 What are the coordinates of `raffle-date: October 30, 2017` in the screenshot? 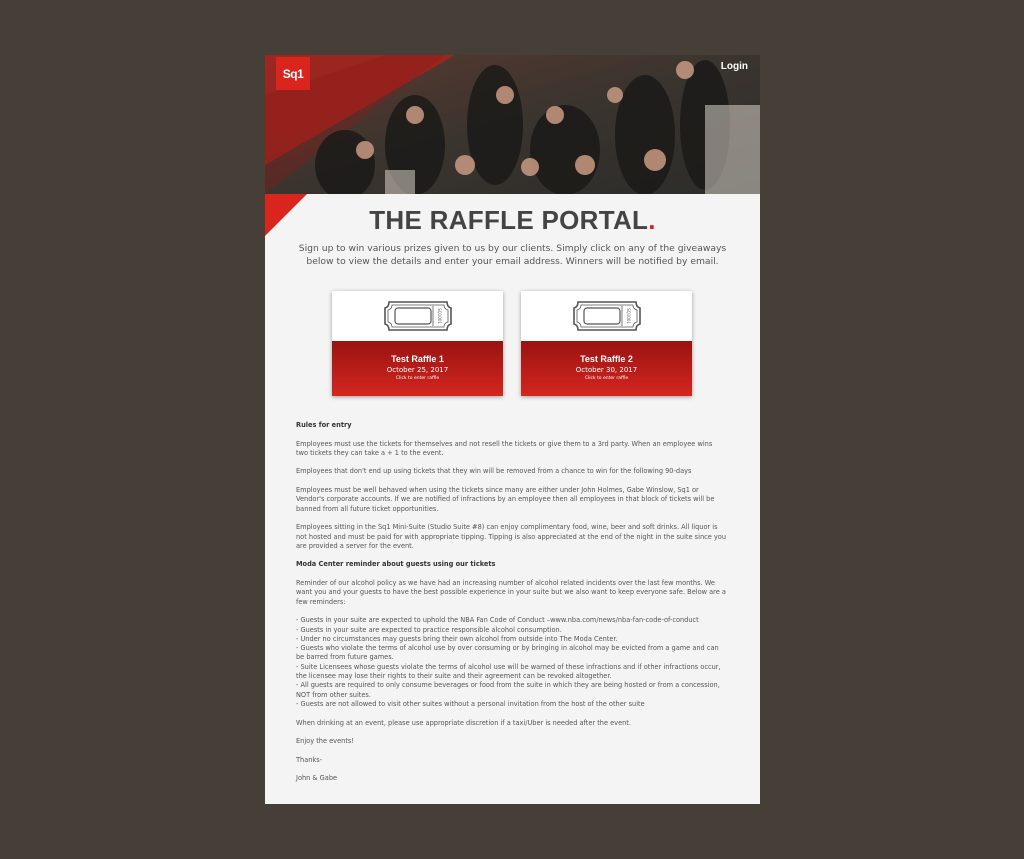 It's located at (606, 370).